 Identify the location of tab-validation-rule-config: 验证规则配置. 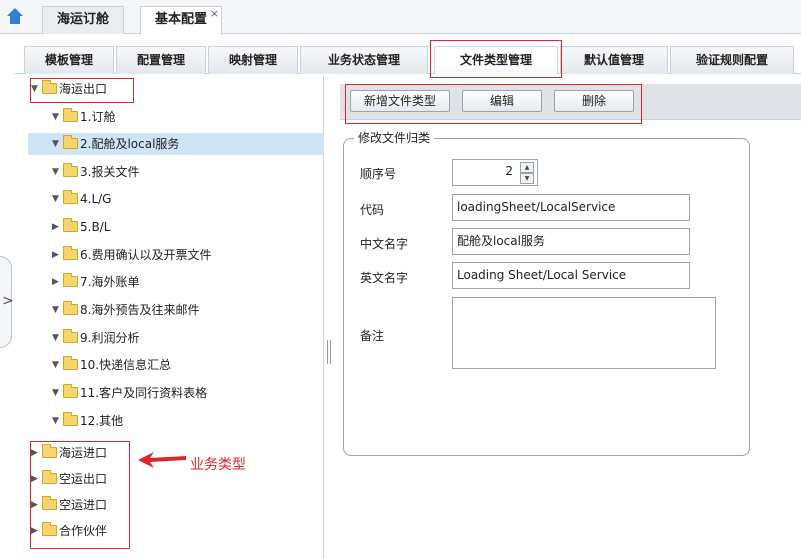
(732, 60).